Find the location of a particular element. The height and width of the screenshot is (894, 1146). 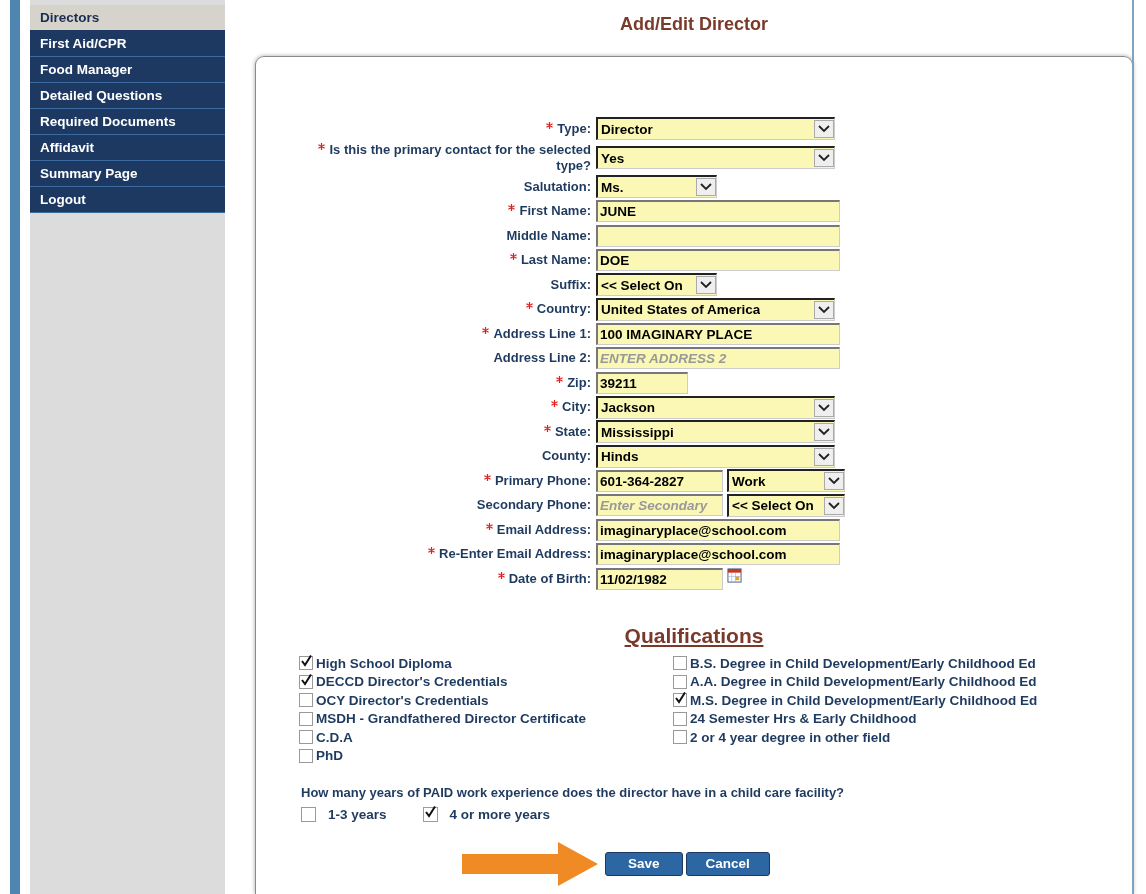

field-label: Re-Enter Email Address: is located at coordinates (509, 554).